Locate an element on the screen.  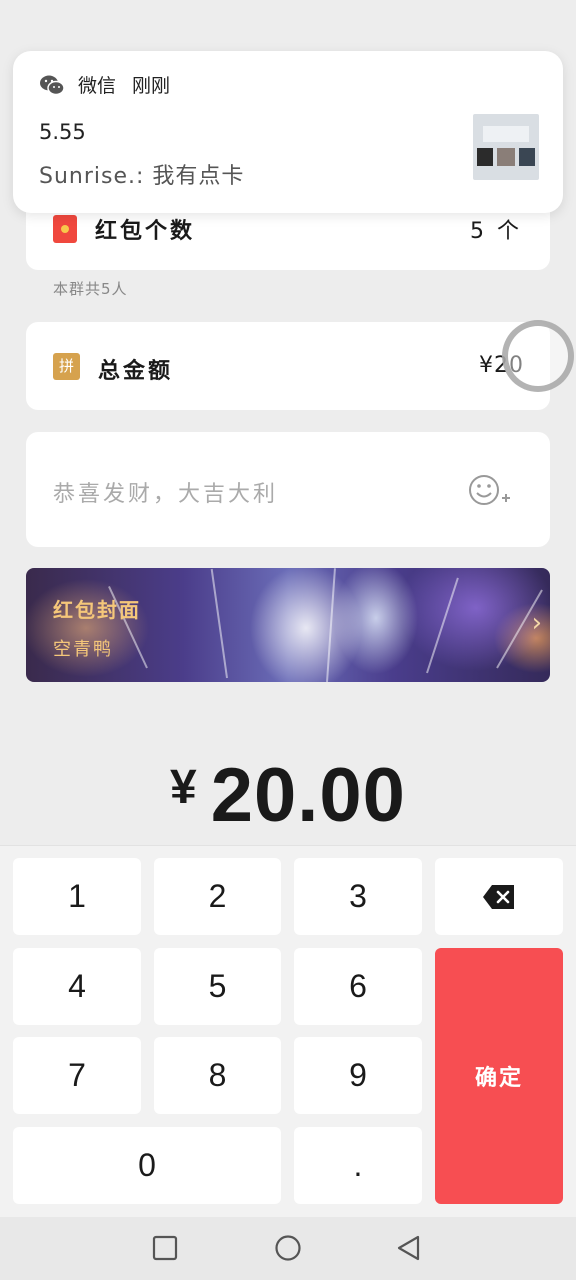
chevron-right-icon: › is located at coordinates (536, 623).